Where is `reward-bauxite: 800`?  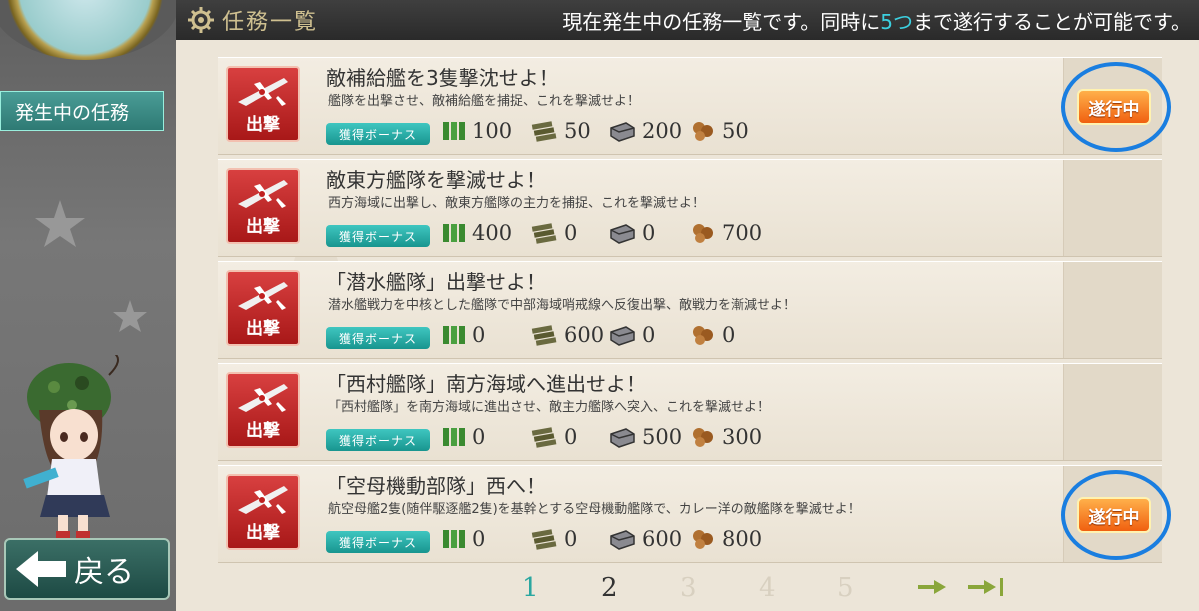
reward-bauxite: 800 is located at coordinates (726, 539).